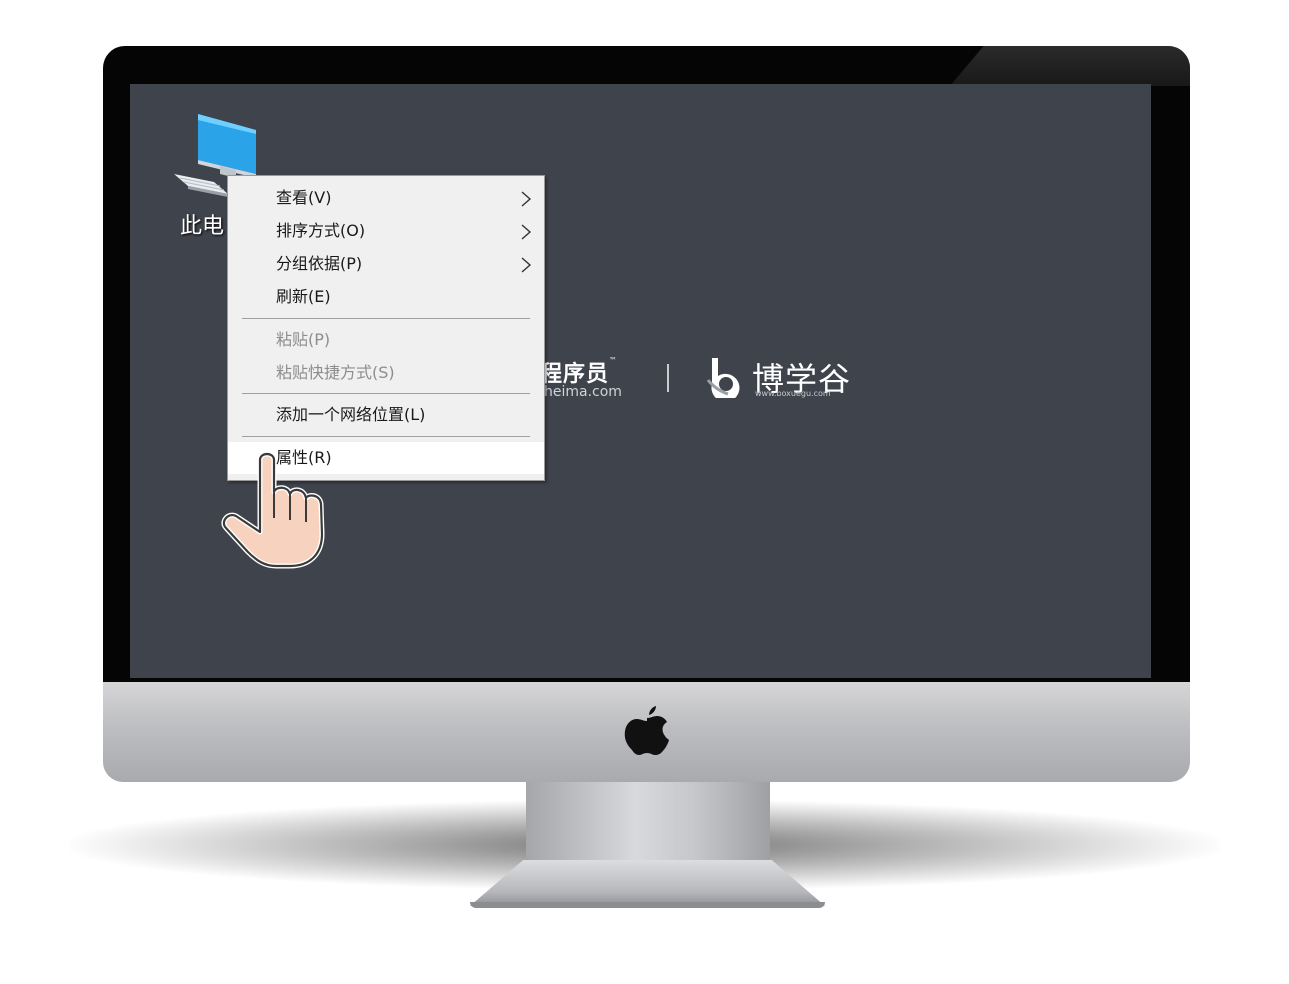  Describe the element at coordinates (303, 296) in the screenshot. I see `menu-item-label: 刷新(E)` at that location.